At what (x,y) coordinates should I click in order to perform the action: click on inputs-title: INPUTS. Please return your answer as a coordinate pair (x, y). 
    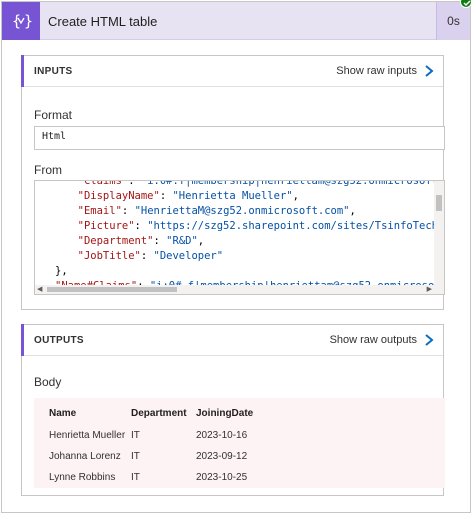
    Looking at the image, I should click on (53, 71).